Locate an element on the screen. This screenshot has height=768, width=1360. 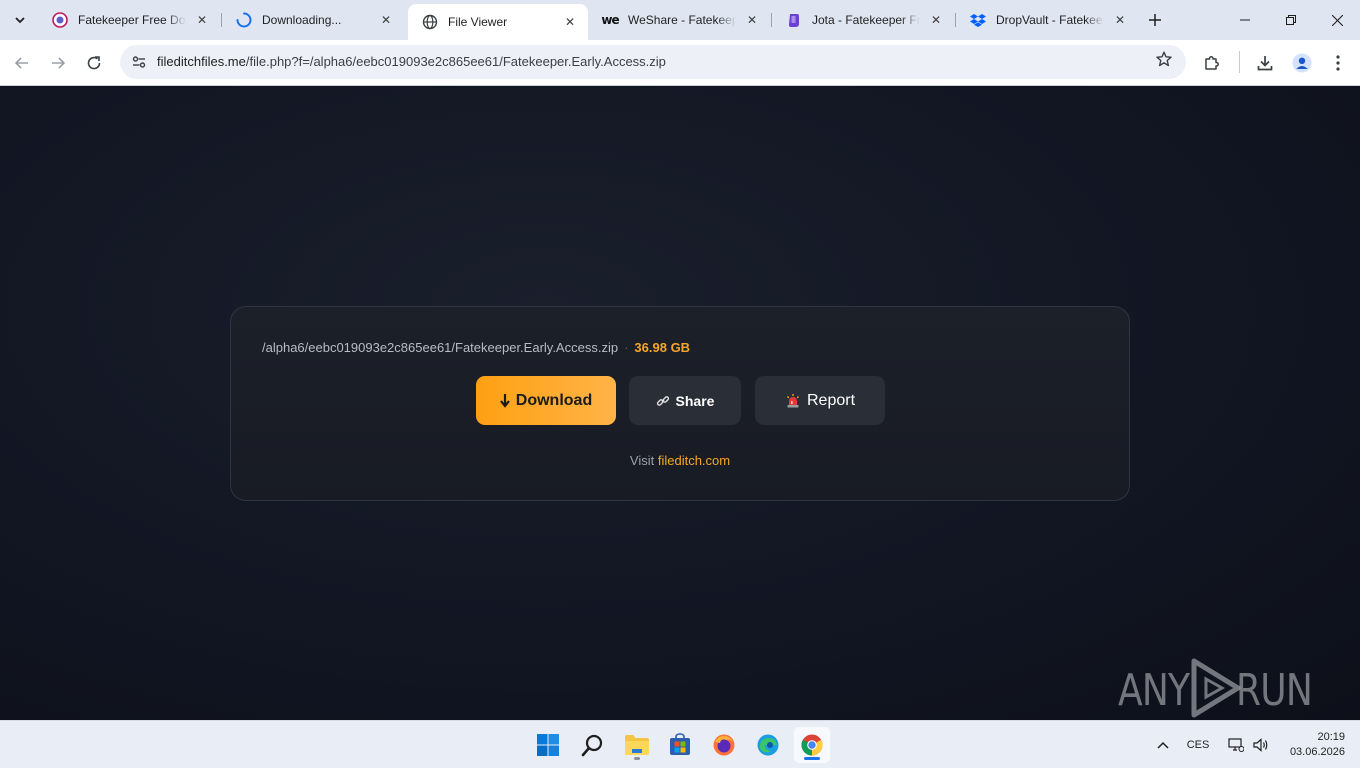
edge-icon is located at coordinates (768, 745).